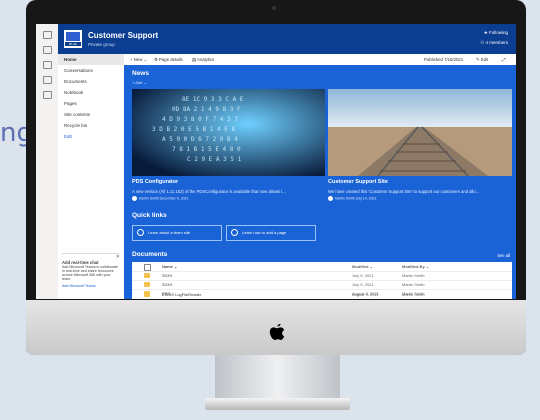 This screenshot has width=540, height=420. Describe the element at coordinates (47, 65) in the screenshot. I see `feed-icon` at that location.